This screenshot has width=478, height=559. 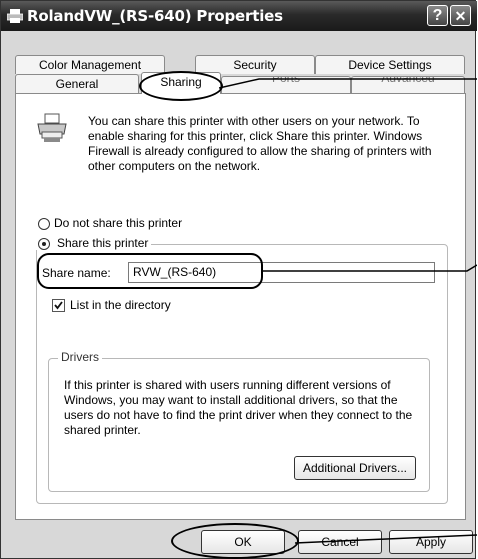 What do you see at coordinates (235, 541) in the screenshot?
I see `ok-button-callout` at bounding box center [235, 541].